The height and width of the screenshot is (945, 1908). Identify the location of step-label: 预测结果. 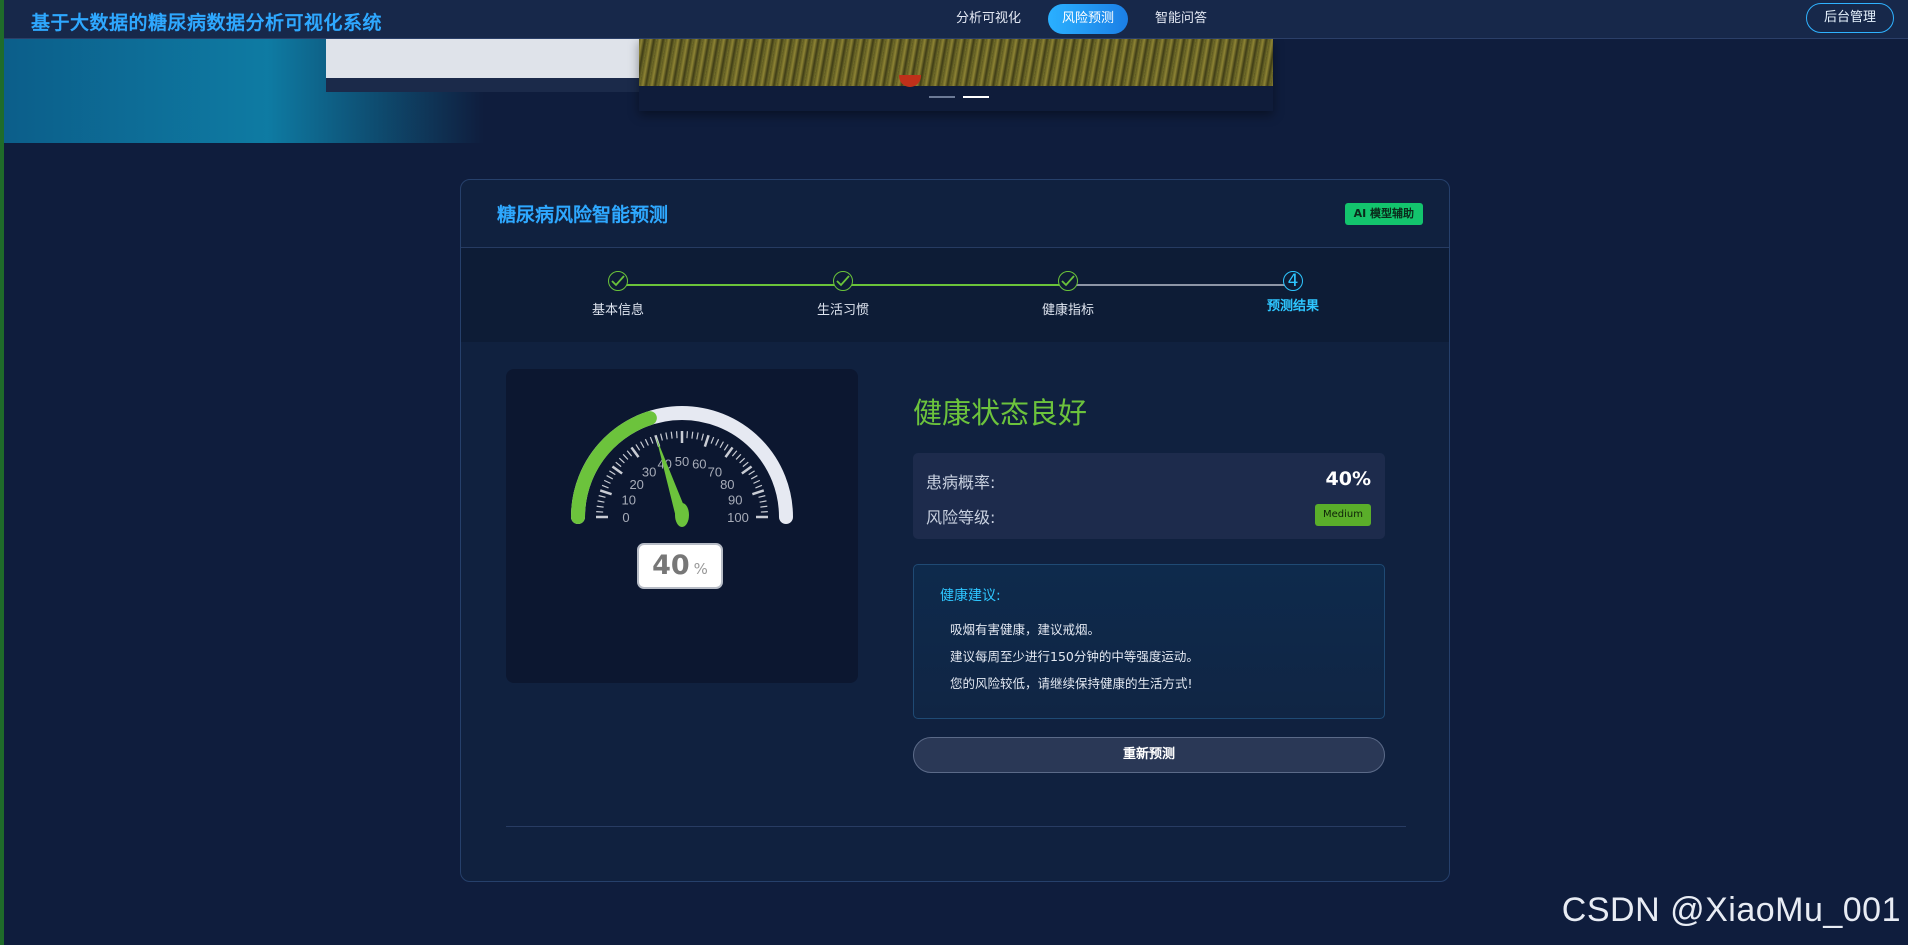
(1292, 306).